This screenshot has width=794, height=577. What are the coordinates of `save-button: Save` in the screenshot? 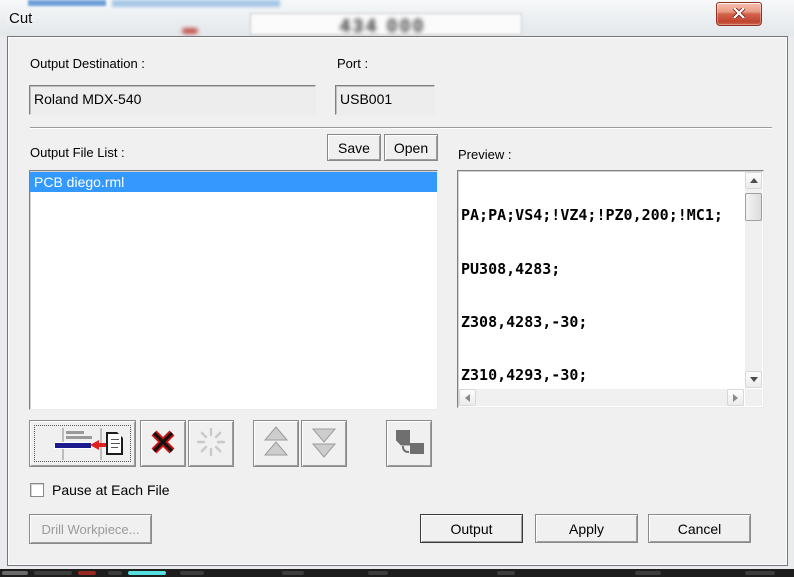 It's located at (354, 147).